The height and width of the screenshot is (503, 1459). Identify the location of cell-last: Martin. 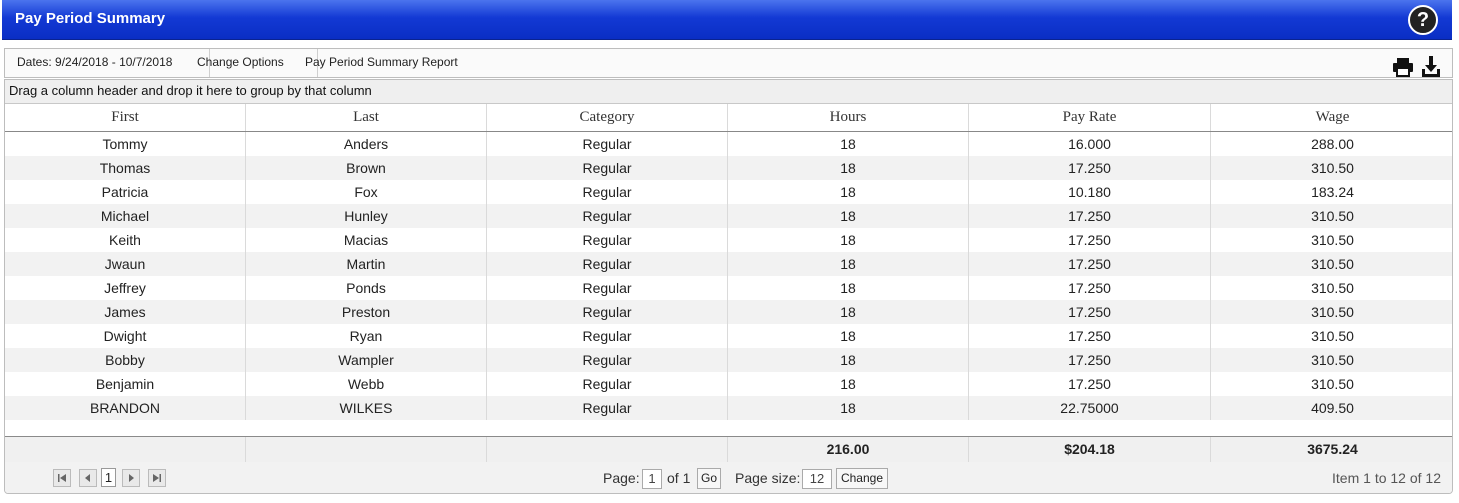
(366, 264).